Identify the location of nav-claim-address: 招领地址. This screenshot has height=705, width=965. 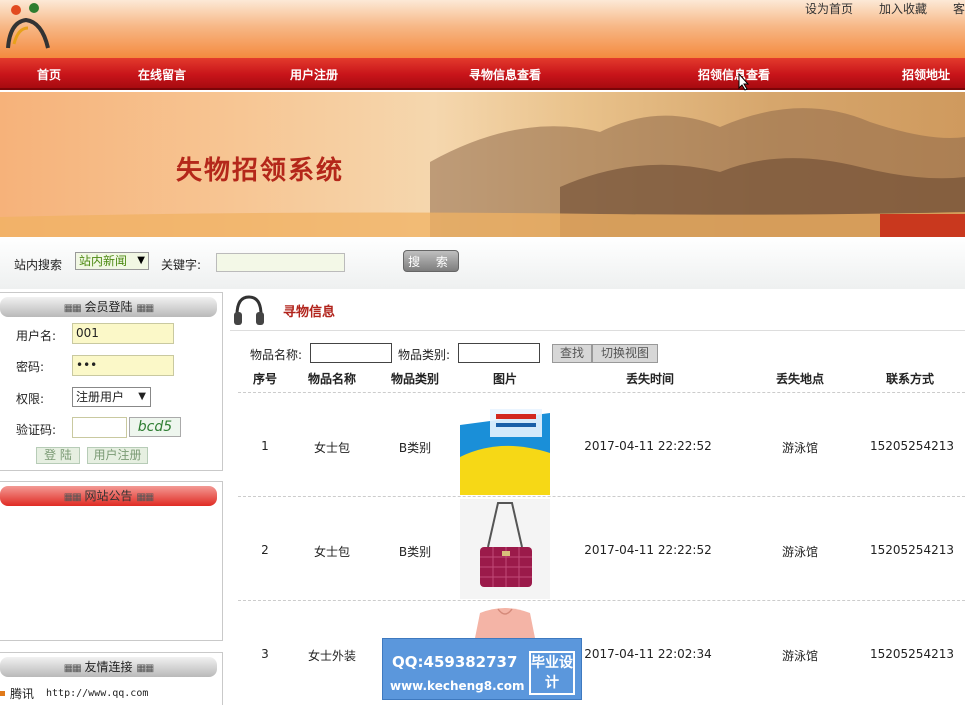
(926, 74).